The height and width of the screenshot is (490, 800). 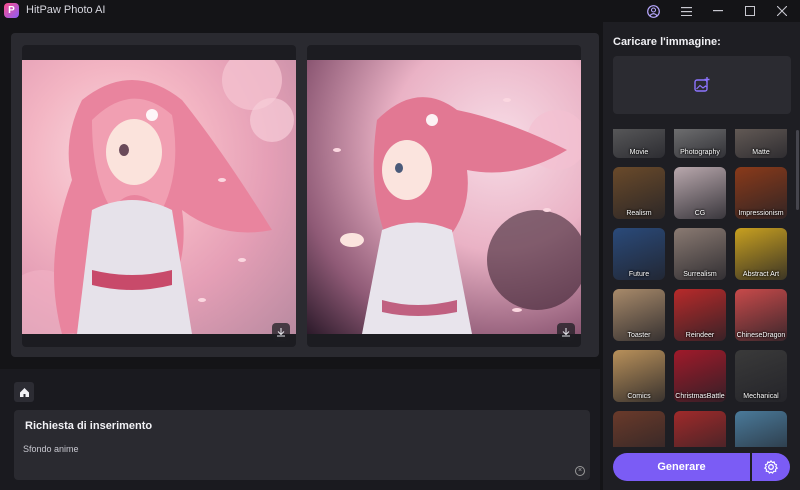 I want to click on upload-label: Caricare l'immagine:, so click(x=667, y=42).